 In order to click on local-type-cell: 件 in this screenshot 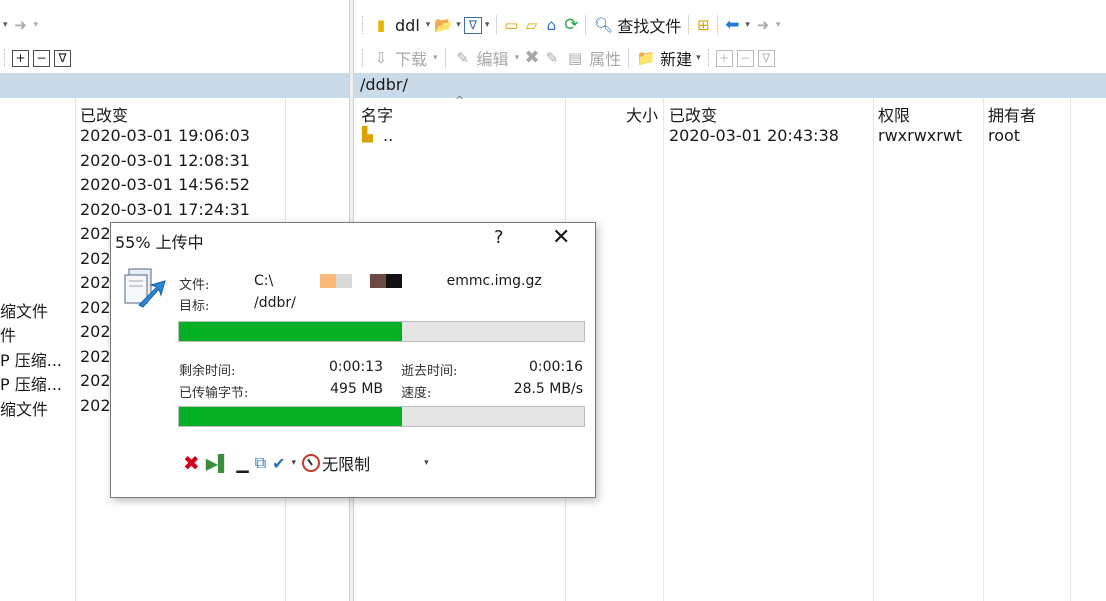, I will do `click(8, 335)`.